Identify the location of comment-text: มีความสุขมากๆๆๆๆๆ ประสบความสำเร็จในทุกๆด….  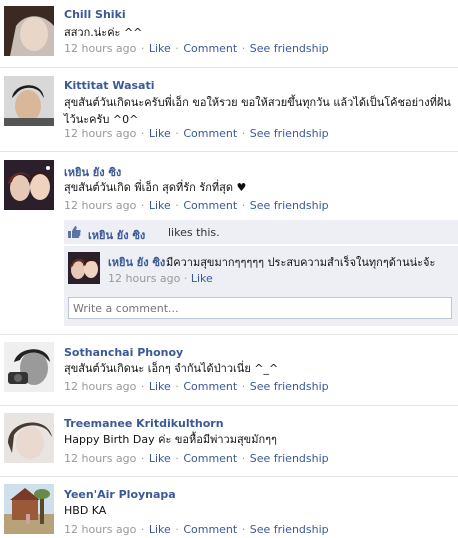
(301, 262).